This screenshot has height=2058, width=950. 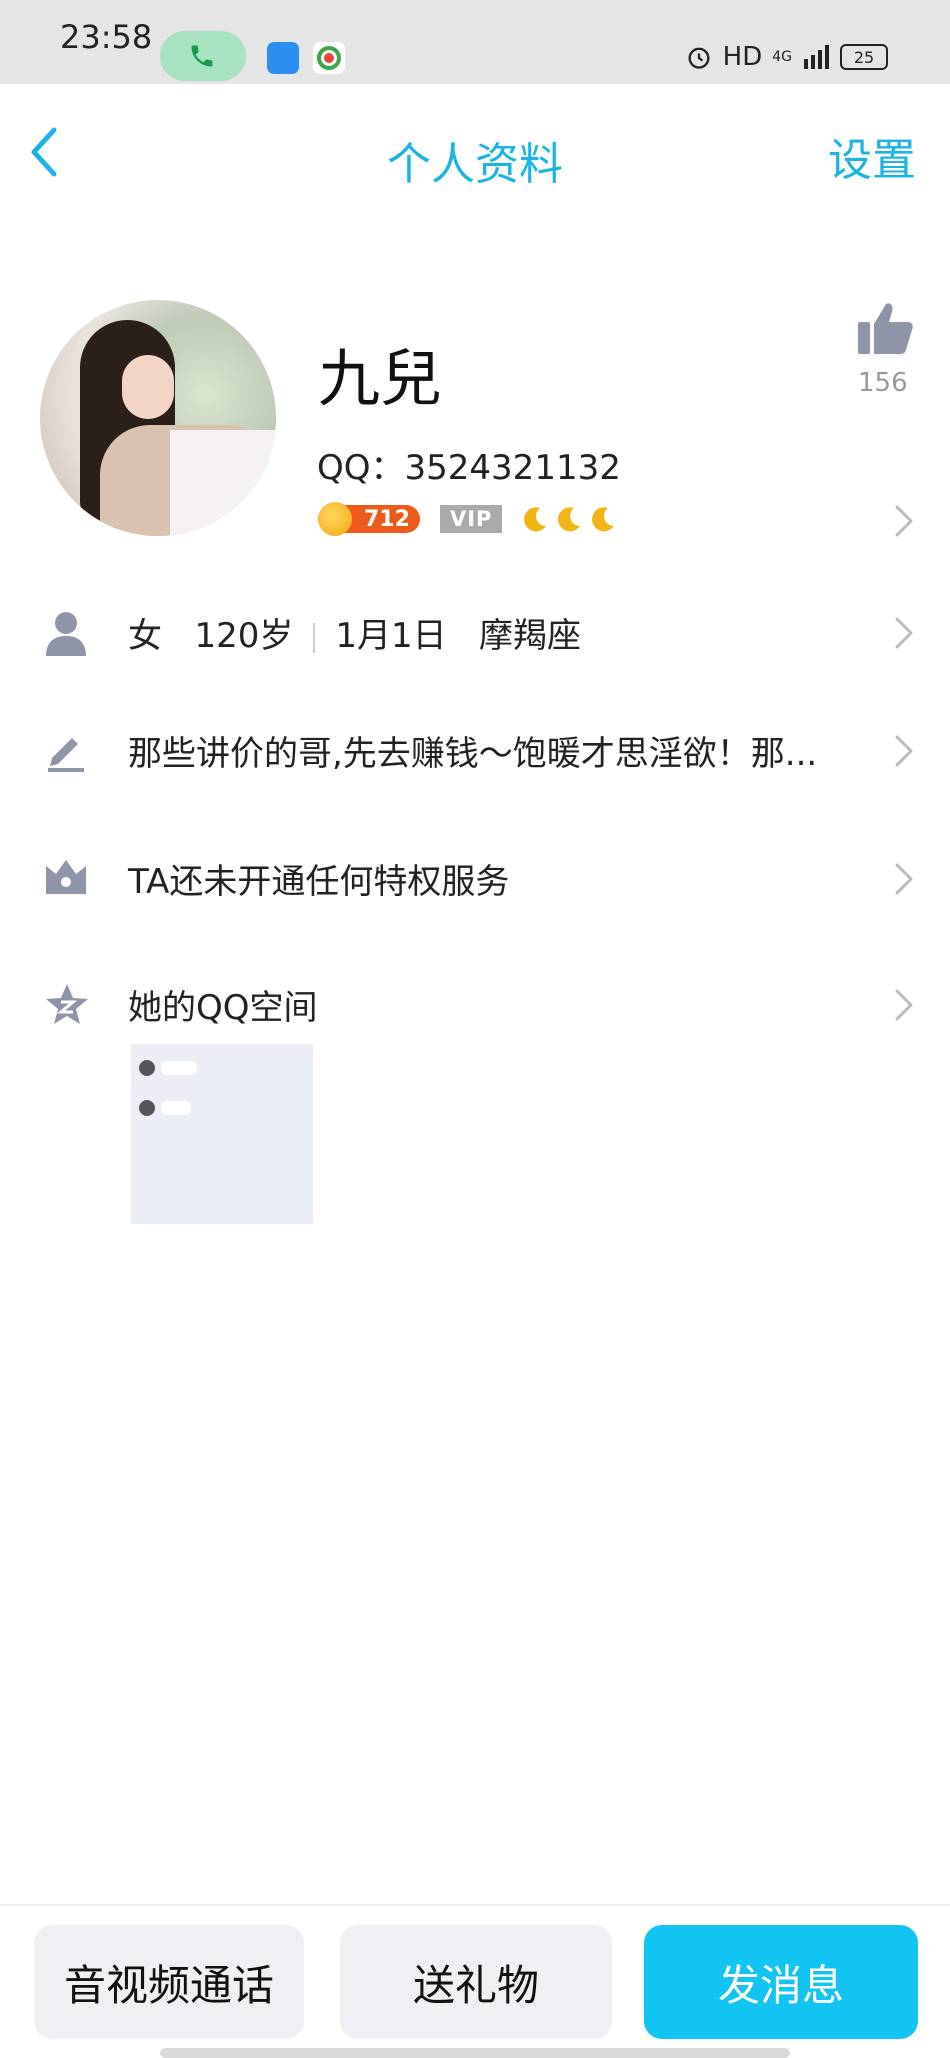 I want to click on hd-indicator: HD, so click(x=742, y=57).